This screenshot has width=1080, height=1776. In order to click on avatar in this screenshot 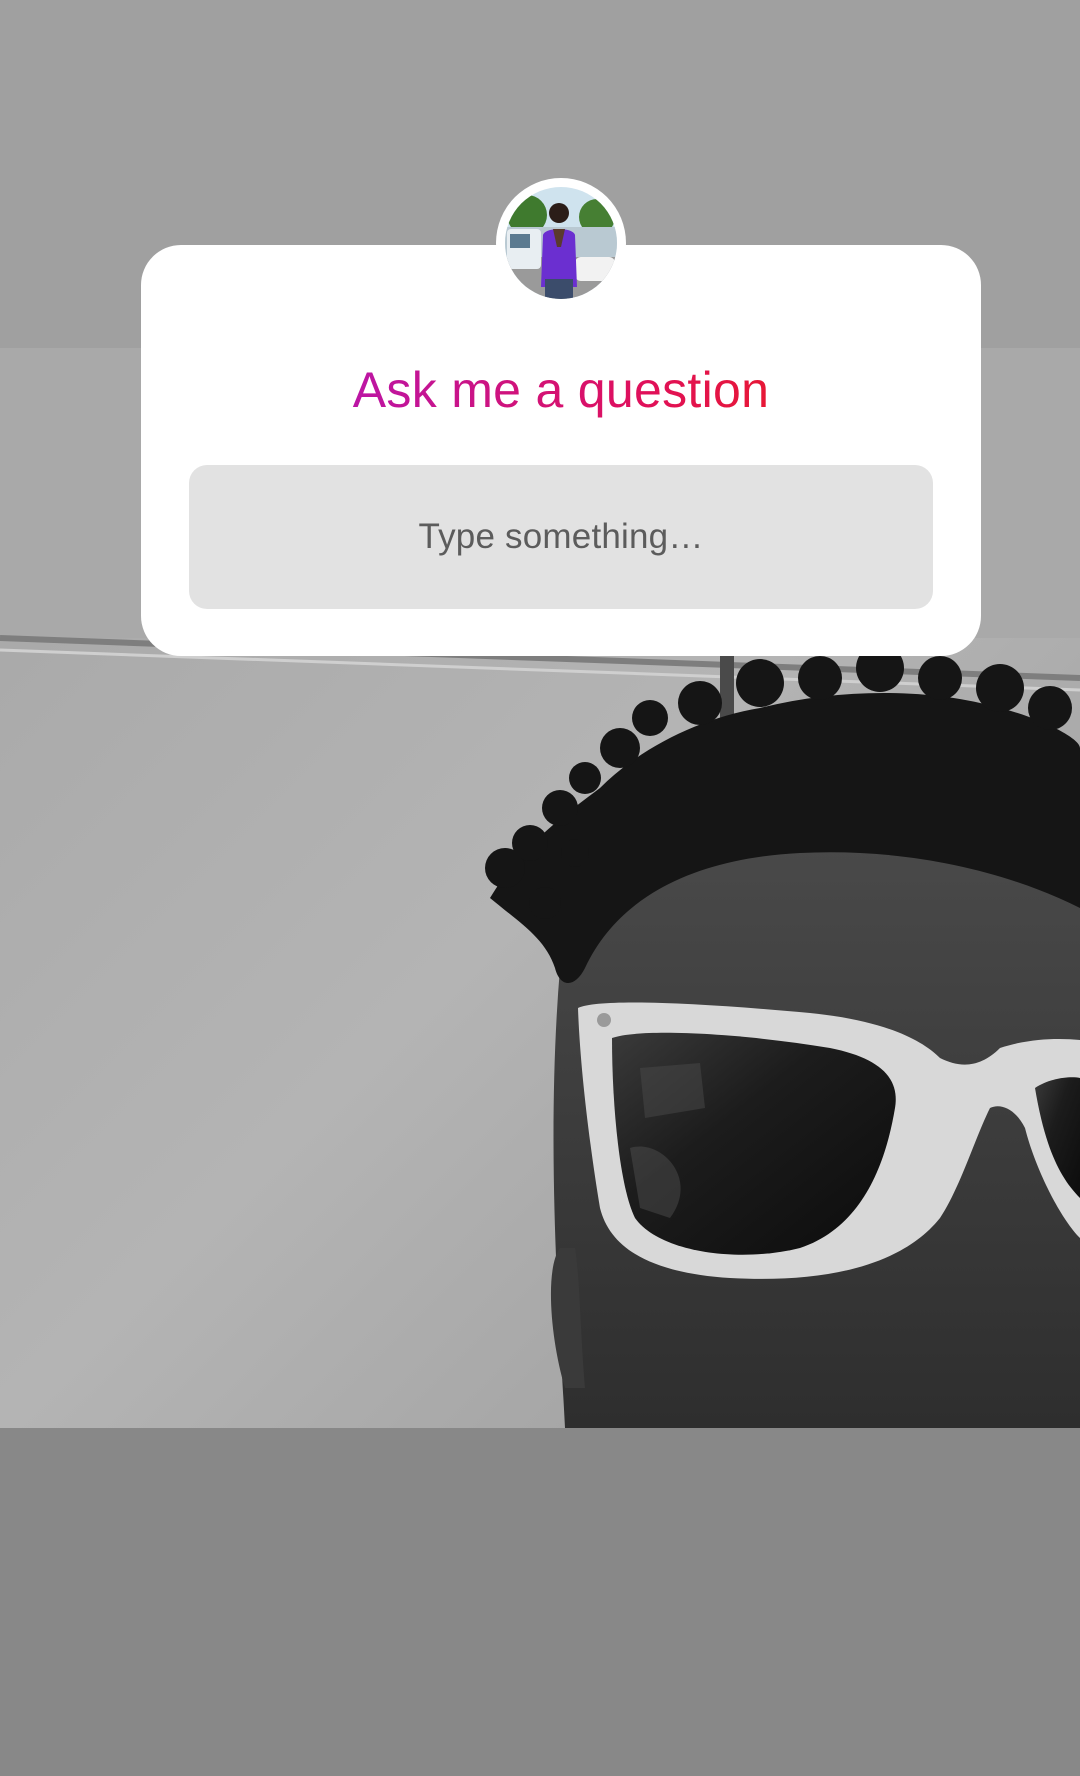, I will do `click(561, 243)`.